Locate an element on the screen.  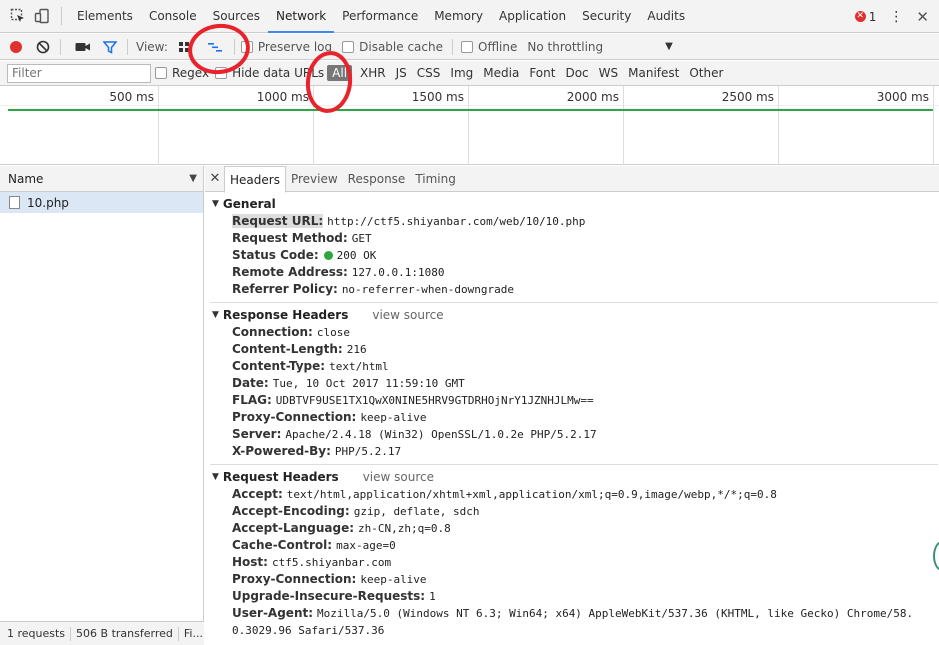
header-key: Status Code: is located at coordinates (275, 255).